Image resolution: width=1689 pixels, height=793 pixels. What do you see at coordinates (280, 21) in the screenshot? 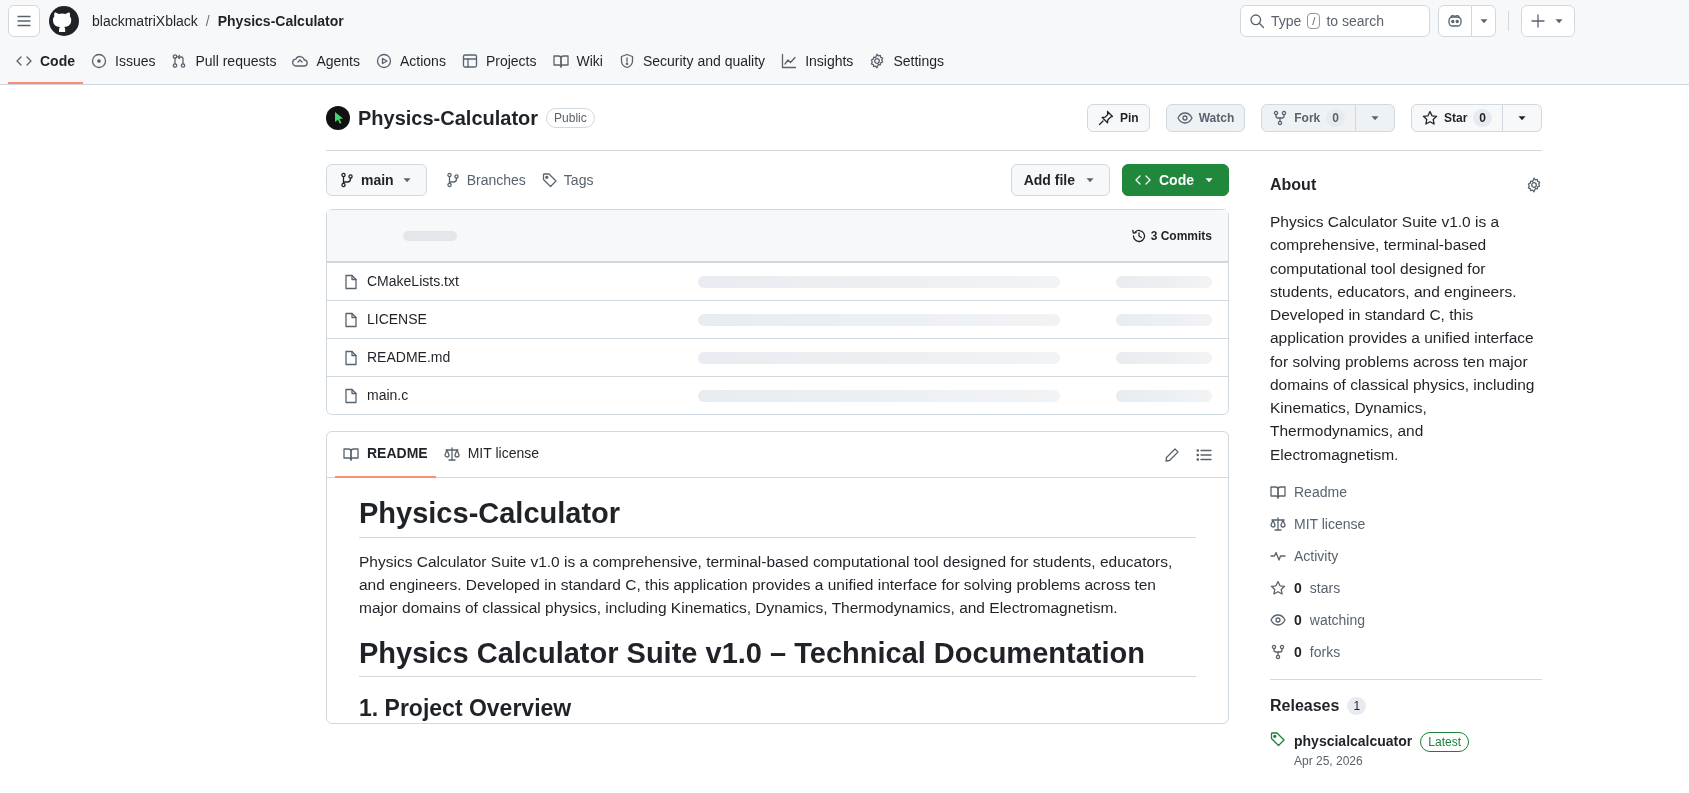
I see `repo-link: Physics-Calculator` at bounding box center [280, 21].